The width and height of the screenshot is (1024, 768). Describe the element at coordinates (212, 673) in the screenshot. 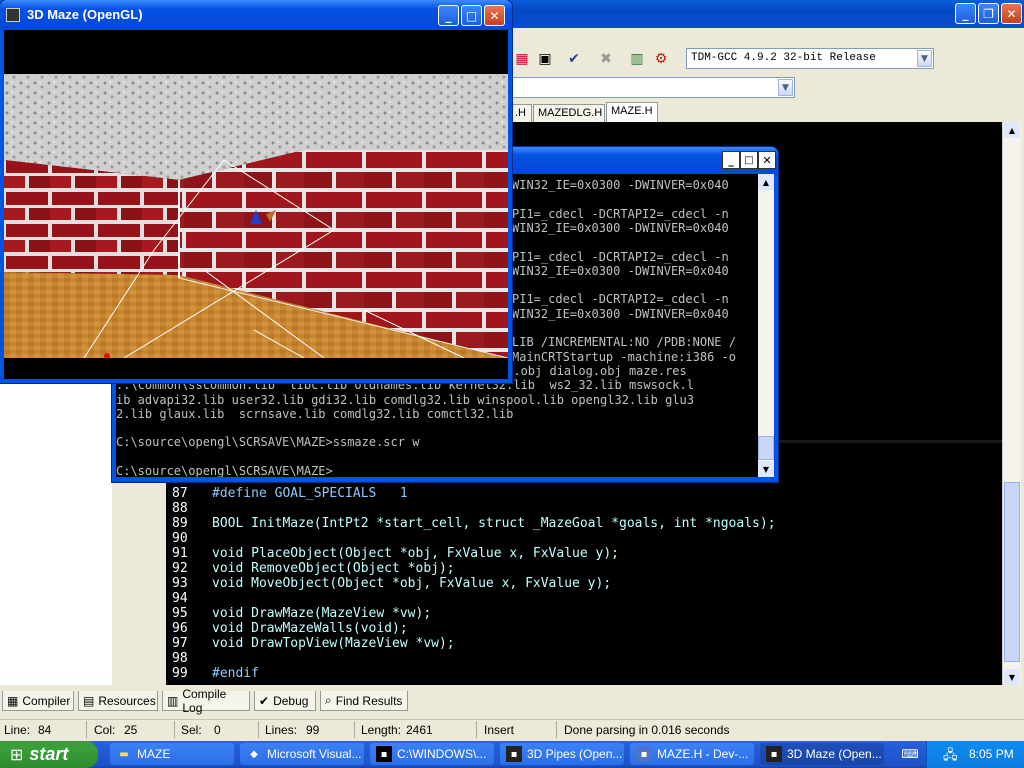

I see `code-line: 99 #endif` at that location.